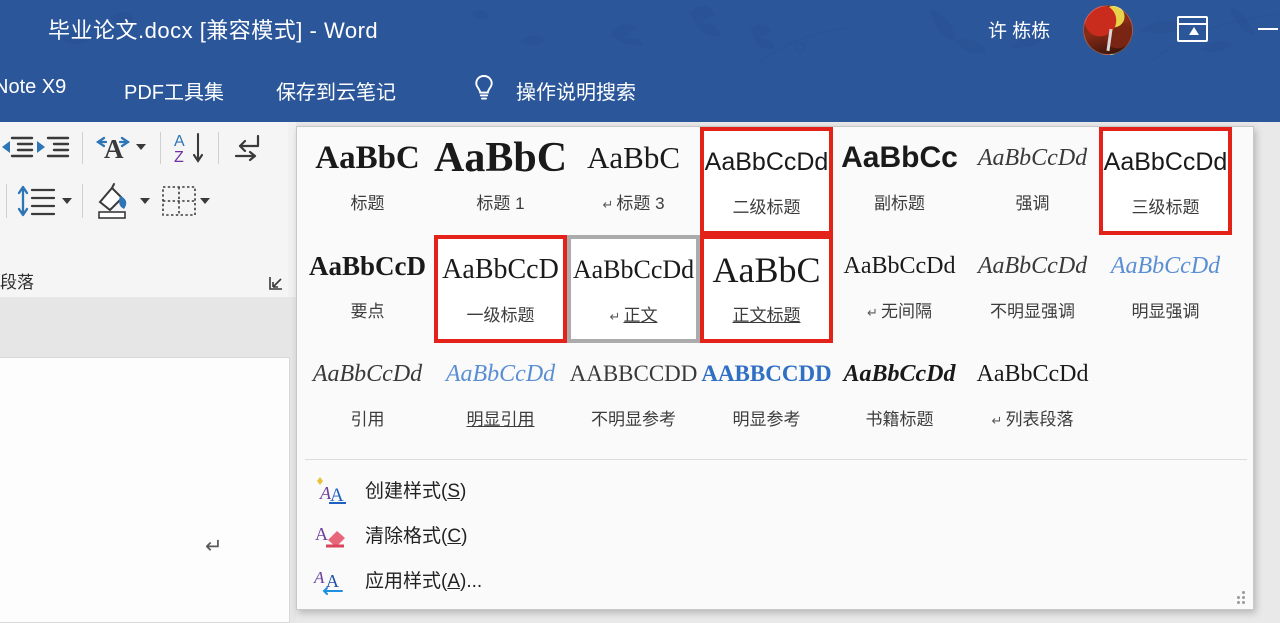 Image resolution: width=1280 pixels, height=623 pixels. What do you see at coordinates (500, 289) in the screenshot?
I see `style-item-一级标题: AaBbCcD 一级标题` at bounding box center [500, 289].